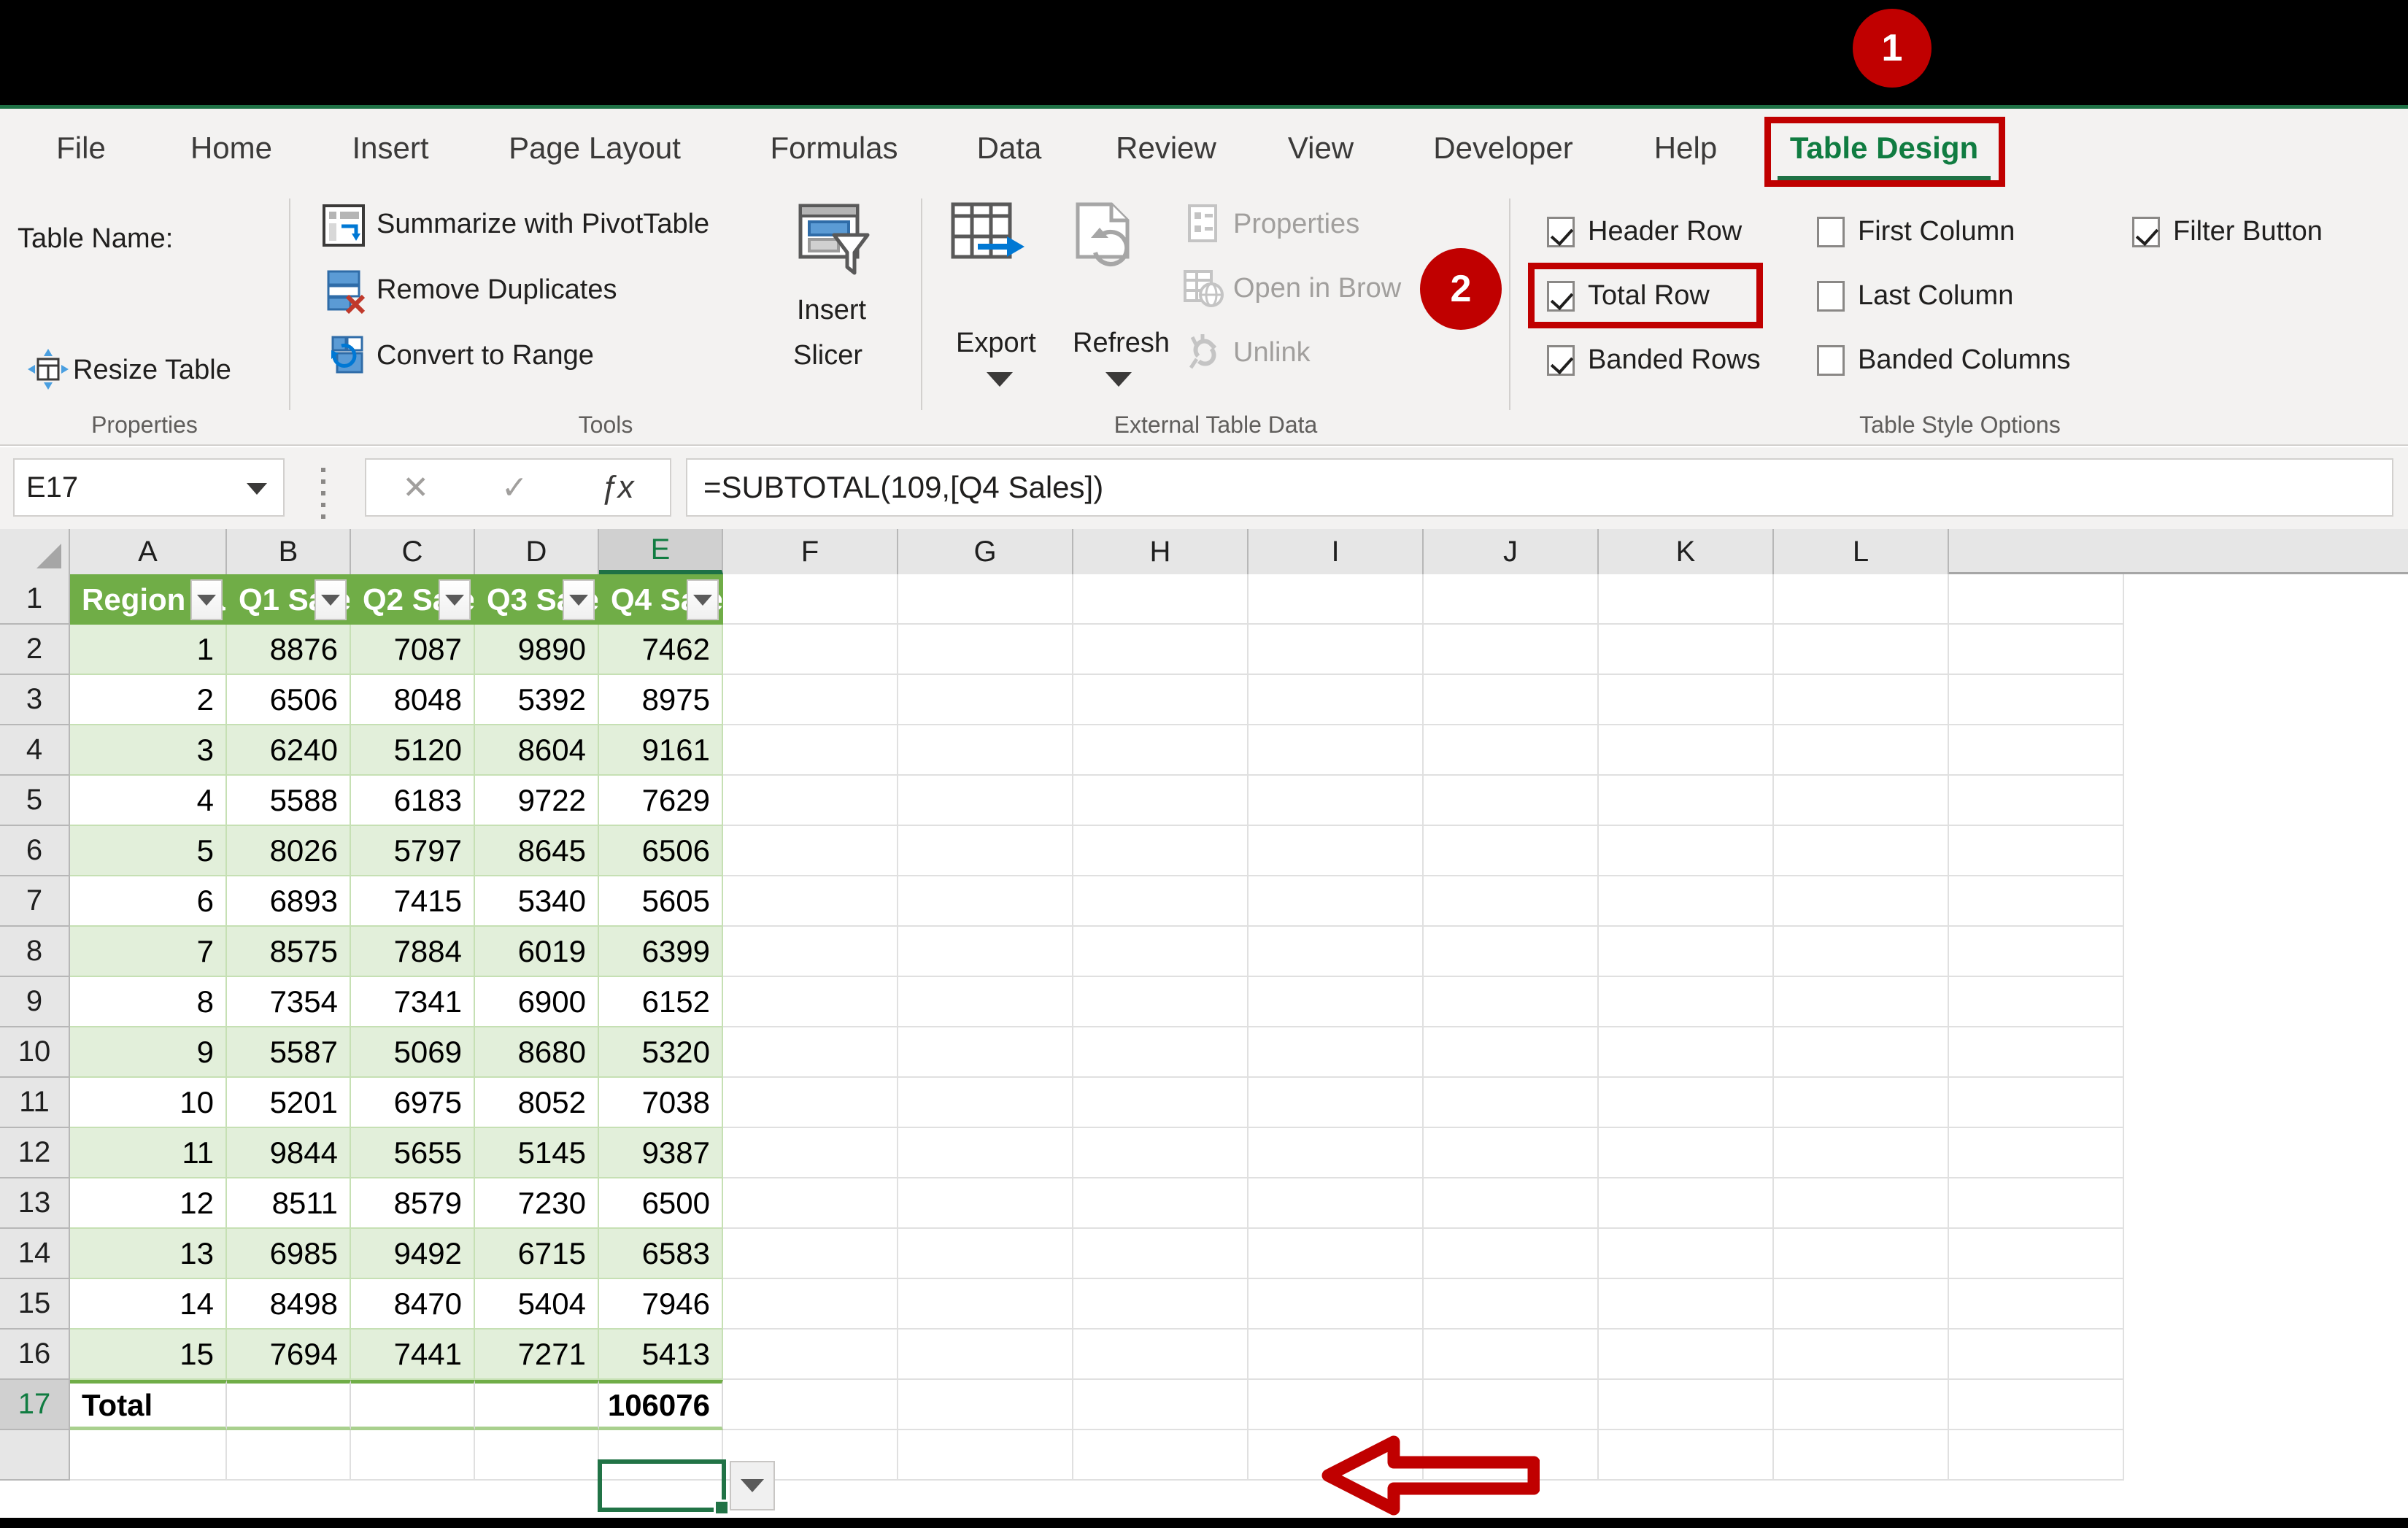 This screenshot has width=2408, height=1528. What do you see at coordinates (537, 1203) in the screenshot?
I see `cell-D13: 7230` at bounding box center [537, 1203].